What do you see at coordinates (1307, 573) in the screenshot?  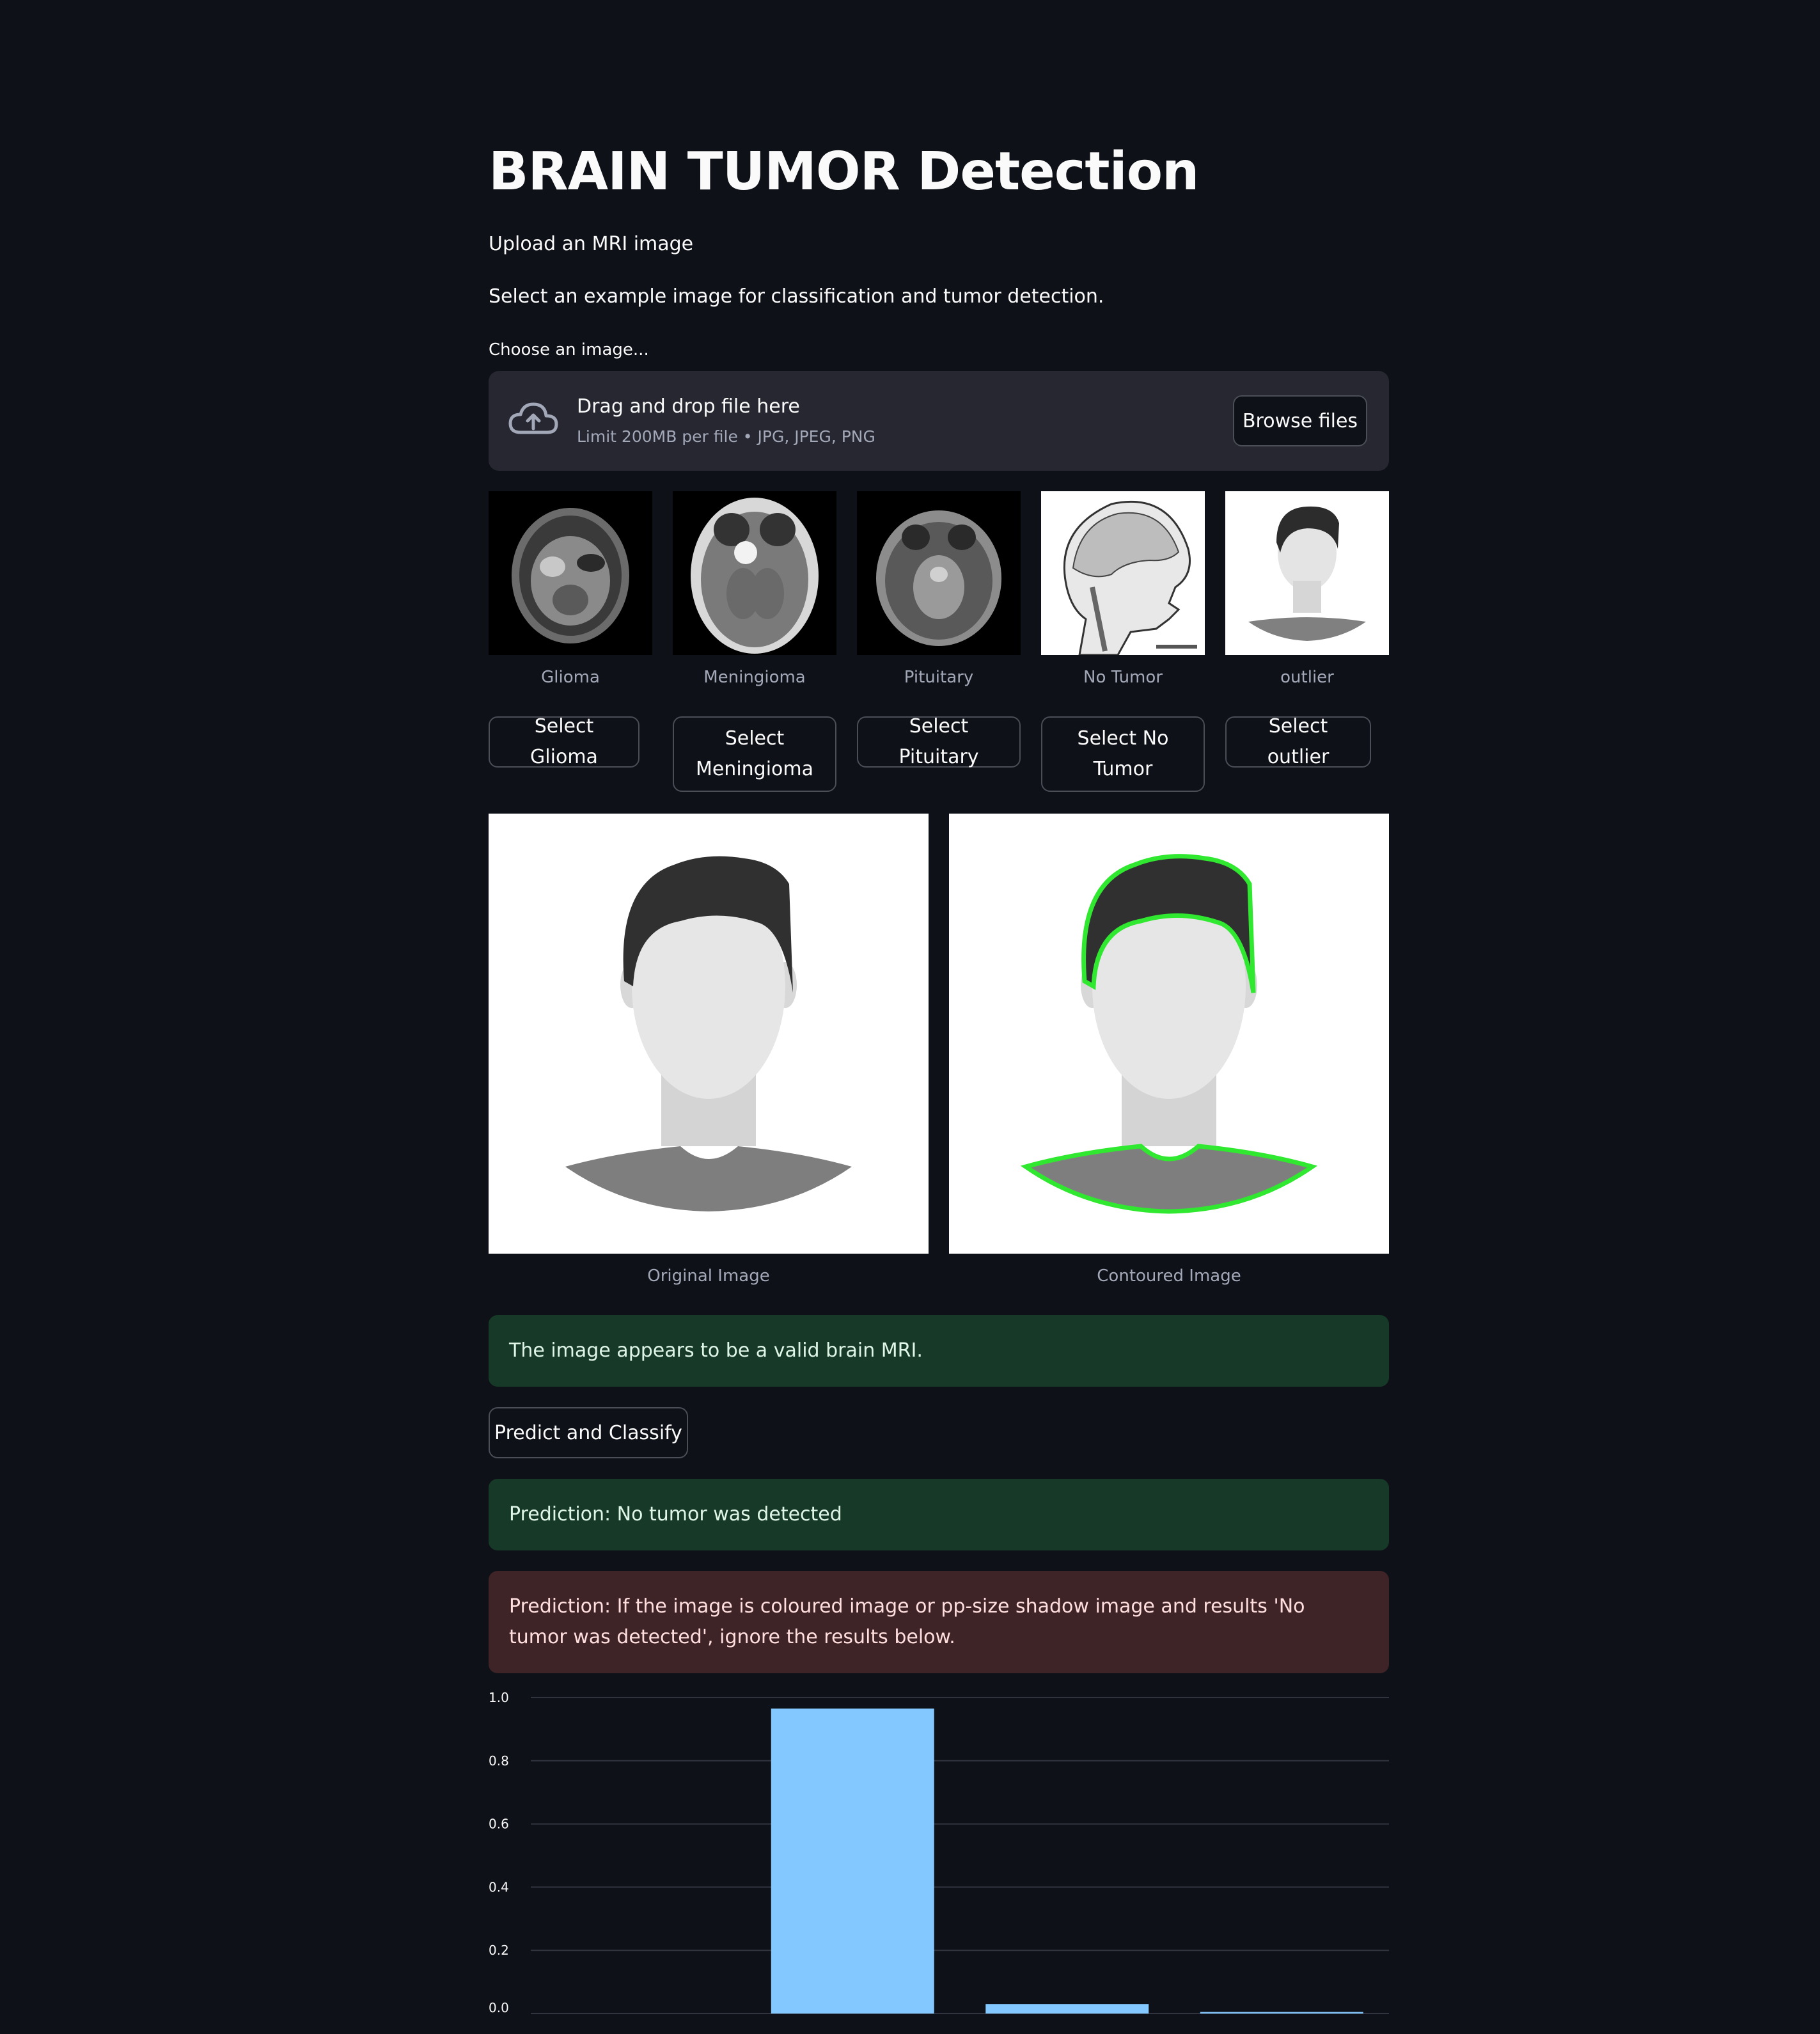 I see `outlier-thumbnail` at bounding box center [1307, 573].